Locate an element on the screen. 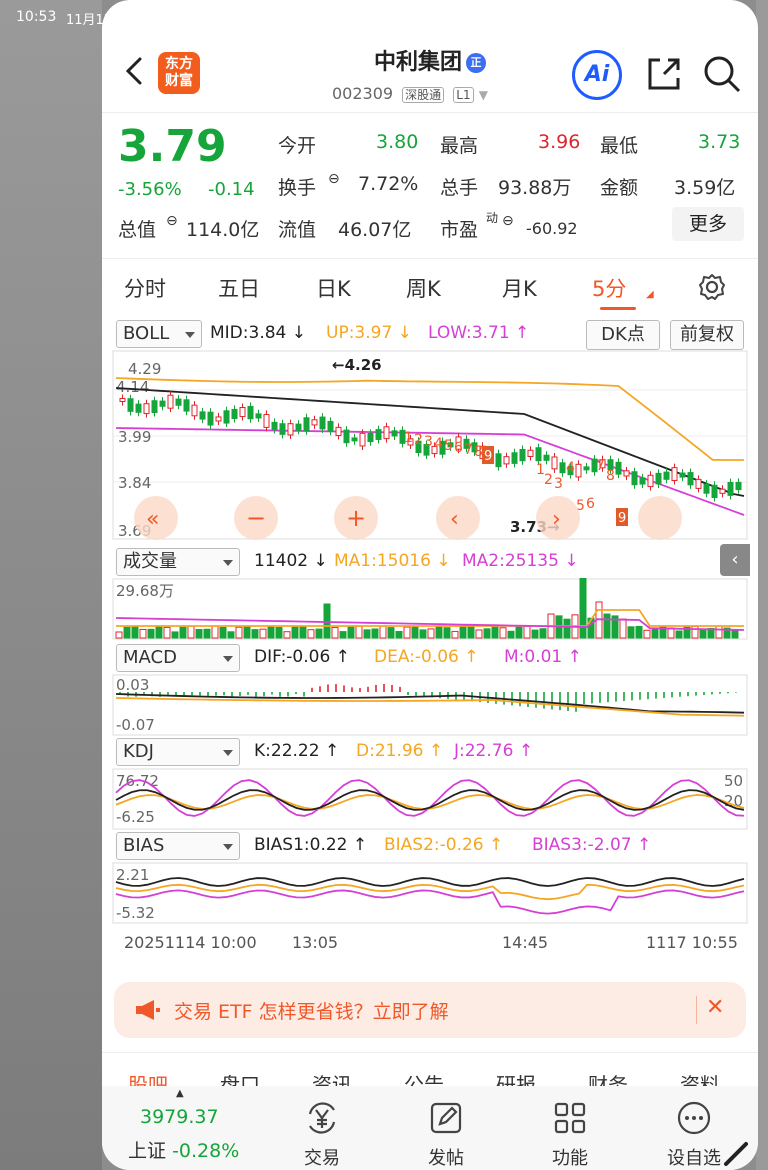  status-time: 10:53 is located at coordinates (36, 17).